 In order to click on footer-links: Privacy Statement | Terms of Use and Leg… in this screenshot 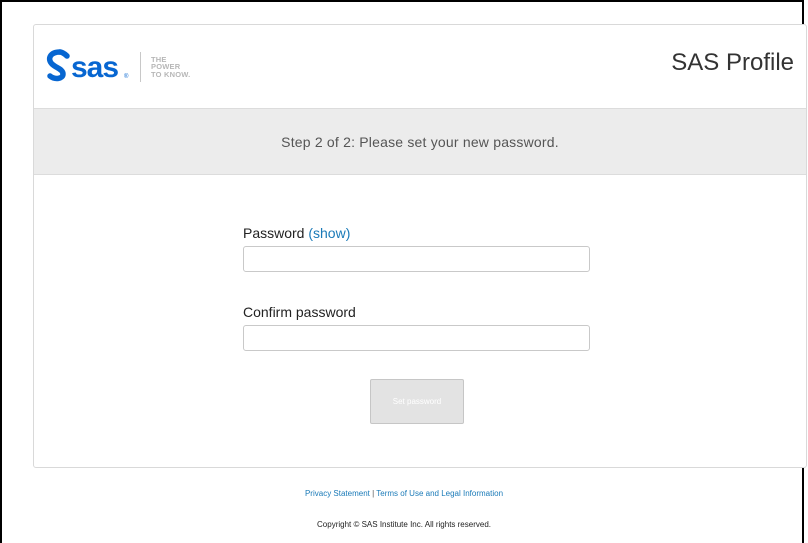, I will do `click(404, 493)`.